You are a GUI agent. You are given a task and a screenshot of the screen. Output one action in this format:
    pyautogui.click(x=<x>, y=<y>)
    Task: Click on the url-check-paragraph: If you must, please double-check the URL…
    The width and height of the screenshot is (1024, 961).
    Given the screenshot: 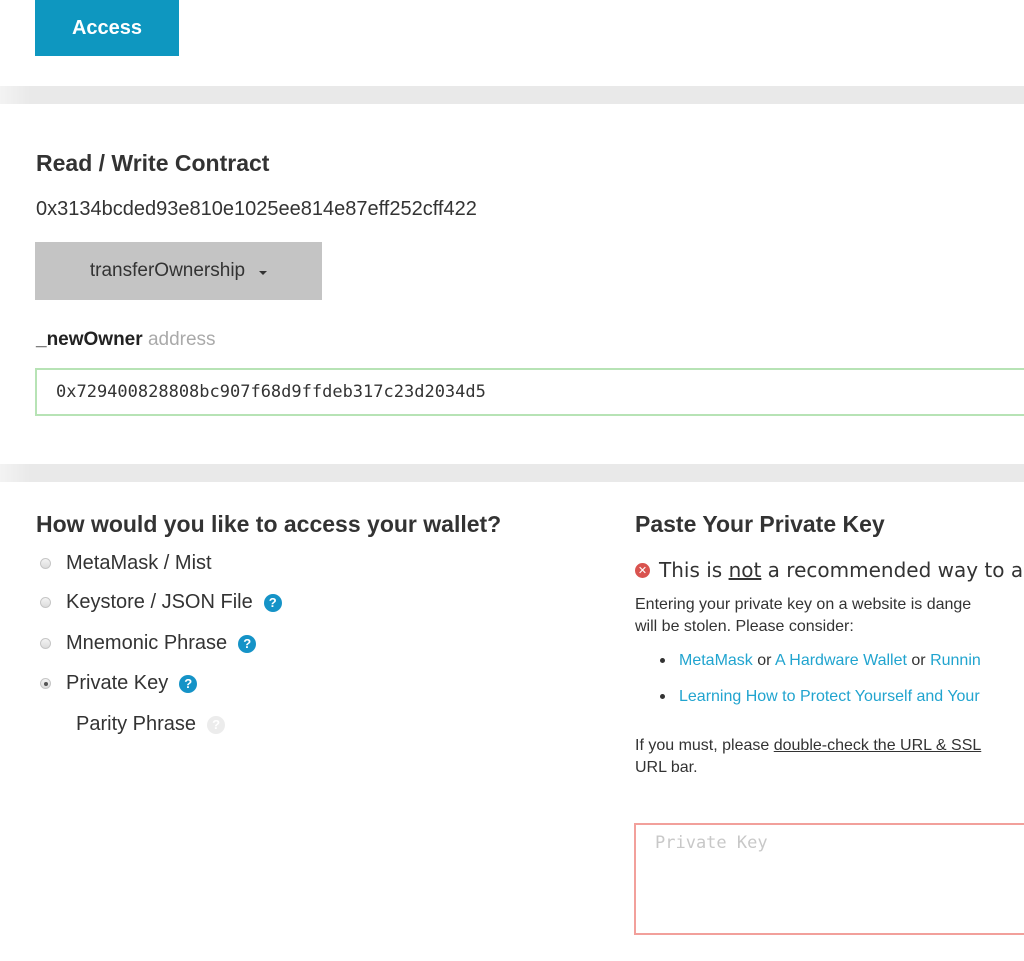 What is the action you would take?
    pyautogui.click(x=808, y=757)
    